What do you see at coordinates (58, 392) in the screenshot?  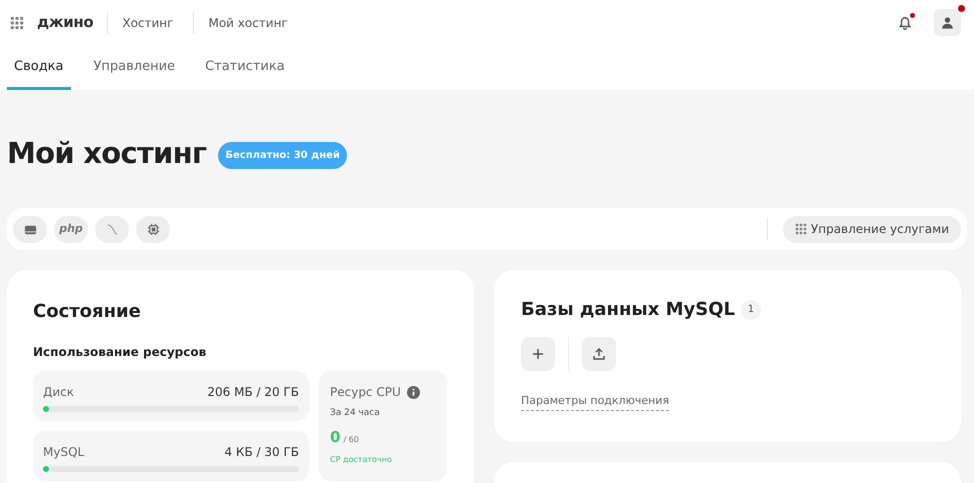 I see `meter-label: Диск` at bounding box center [58, 392].